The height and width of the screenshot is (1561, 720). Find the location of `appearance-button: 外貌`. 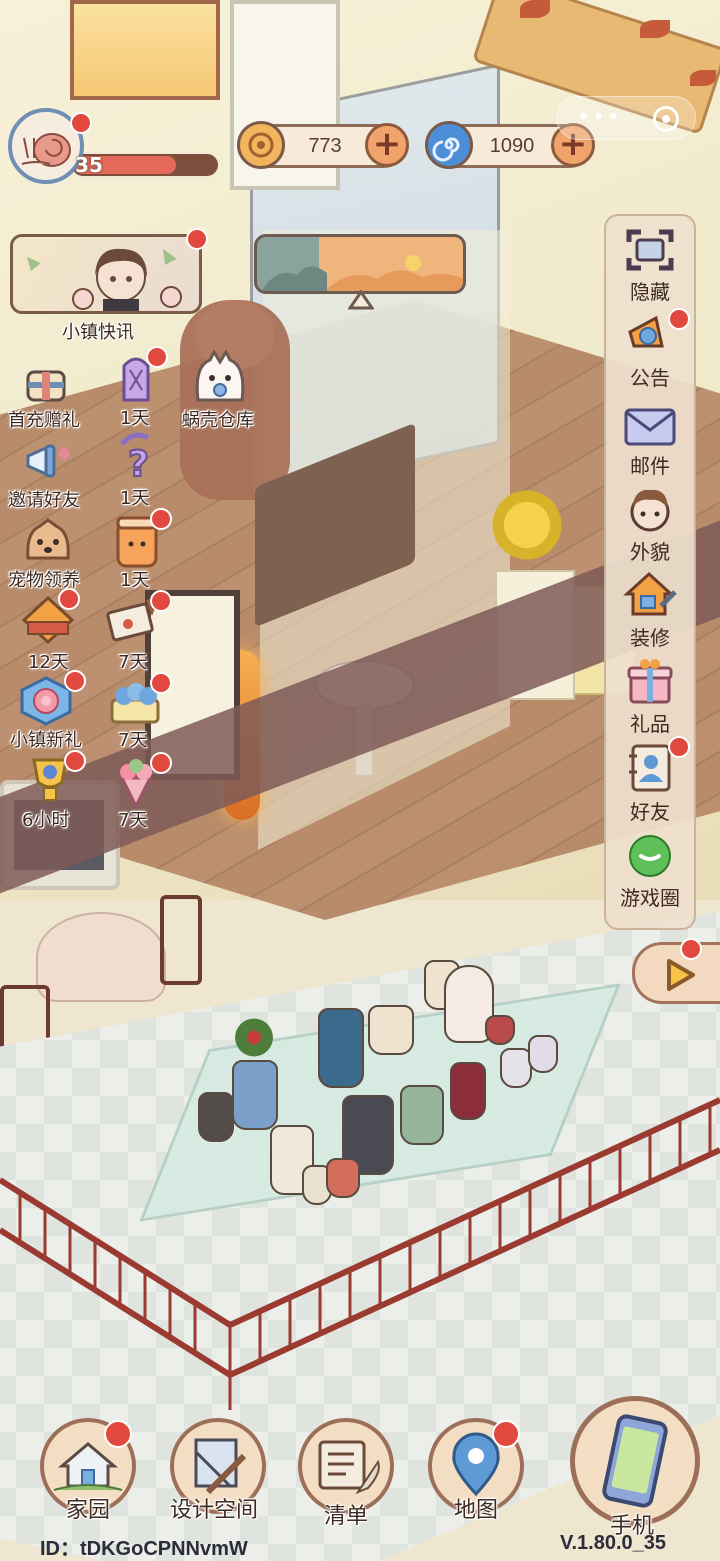

appearance-button: 外貌 is located at coordinates (650, 524).